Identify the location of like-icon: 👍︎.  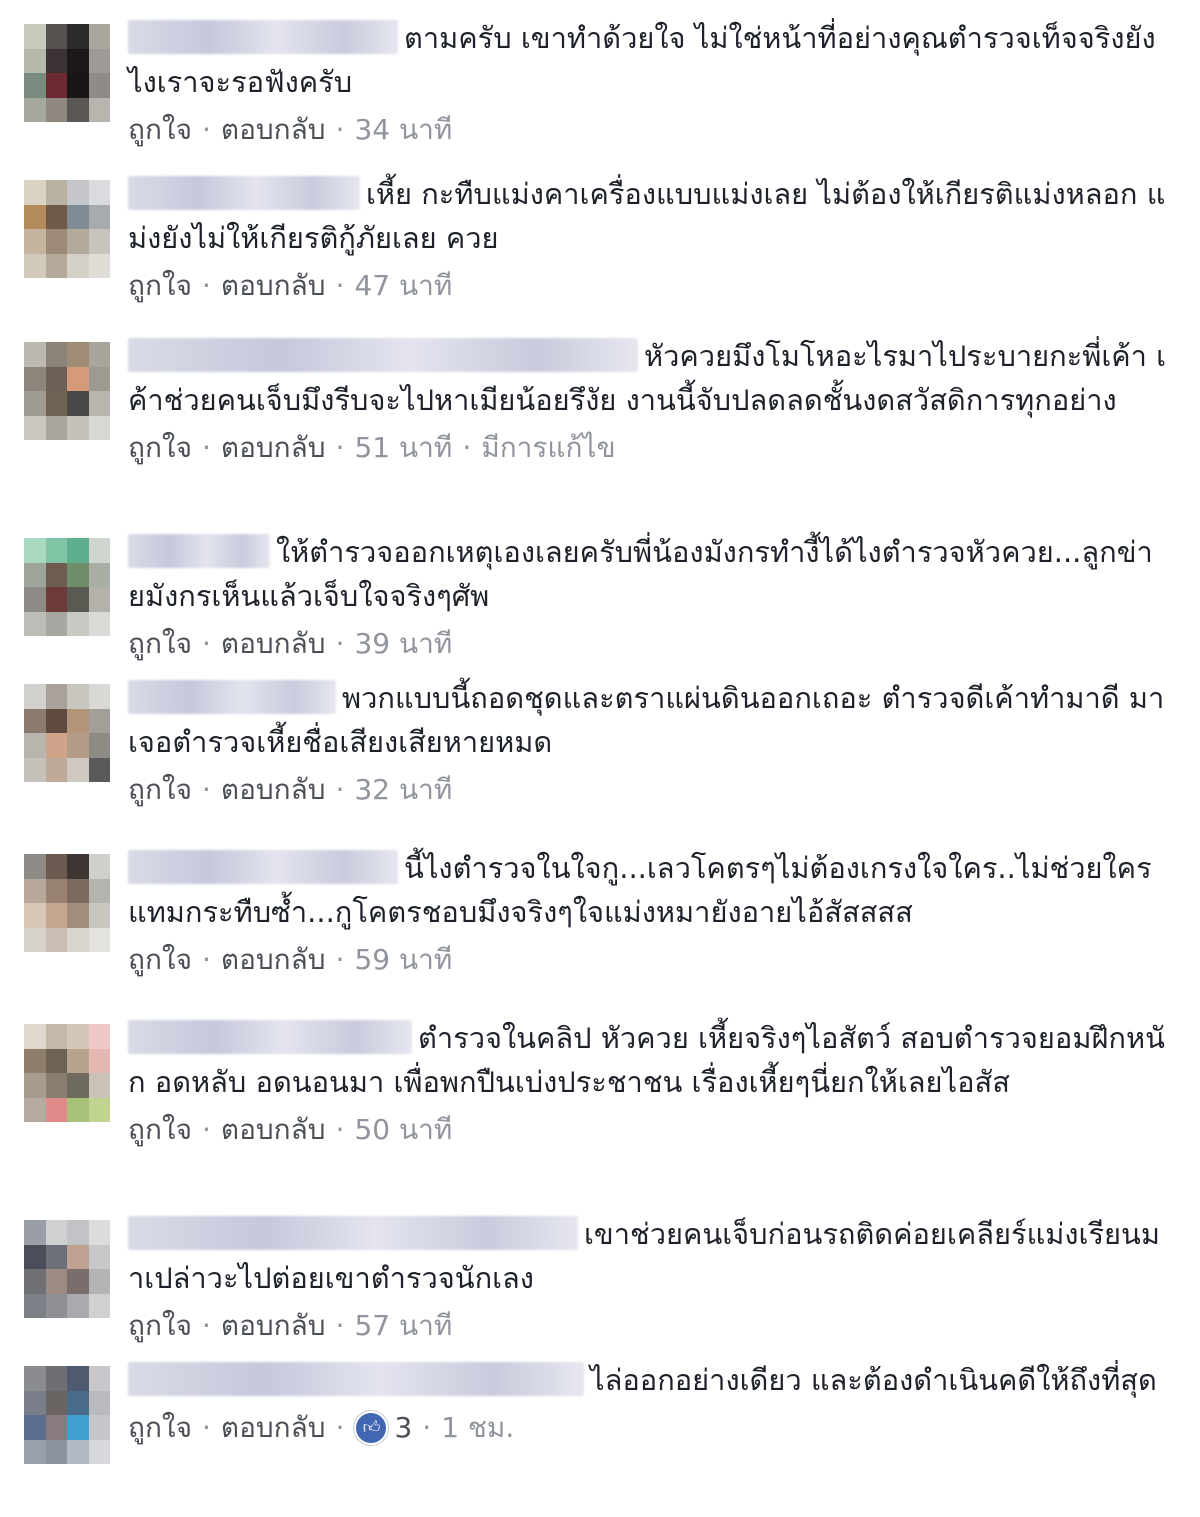
(371, 1428).